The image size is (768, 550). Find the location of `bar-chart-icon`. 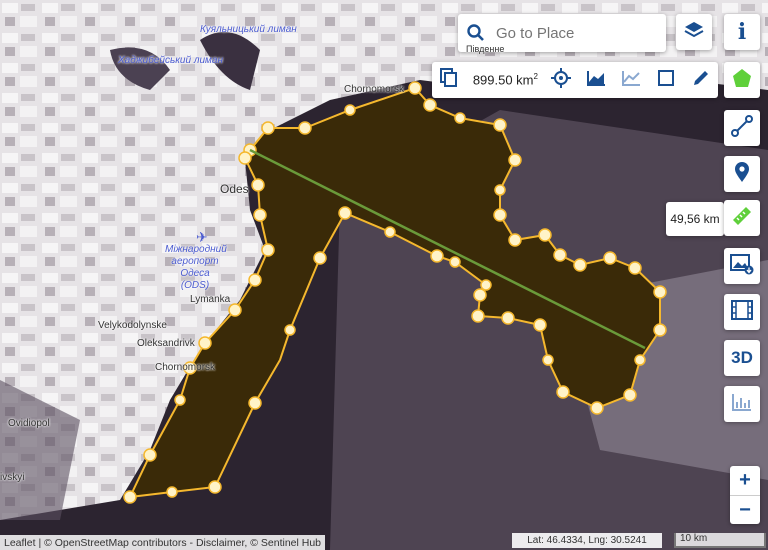

bar-chart-icon is located at coordinates (742, 404).